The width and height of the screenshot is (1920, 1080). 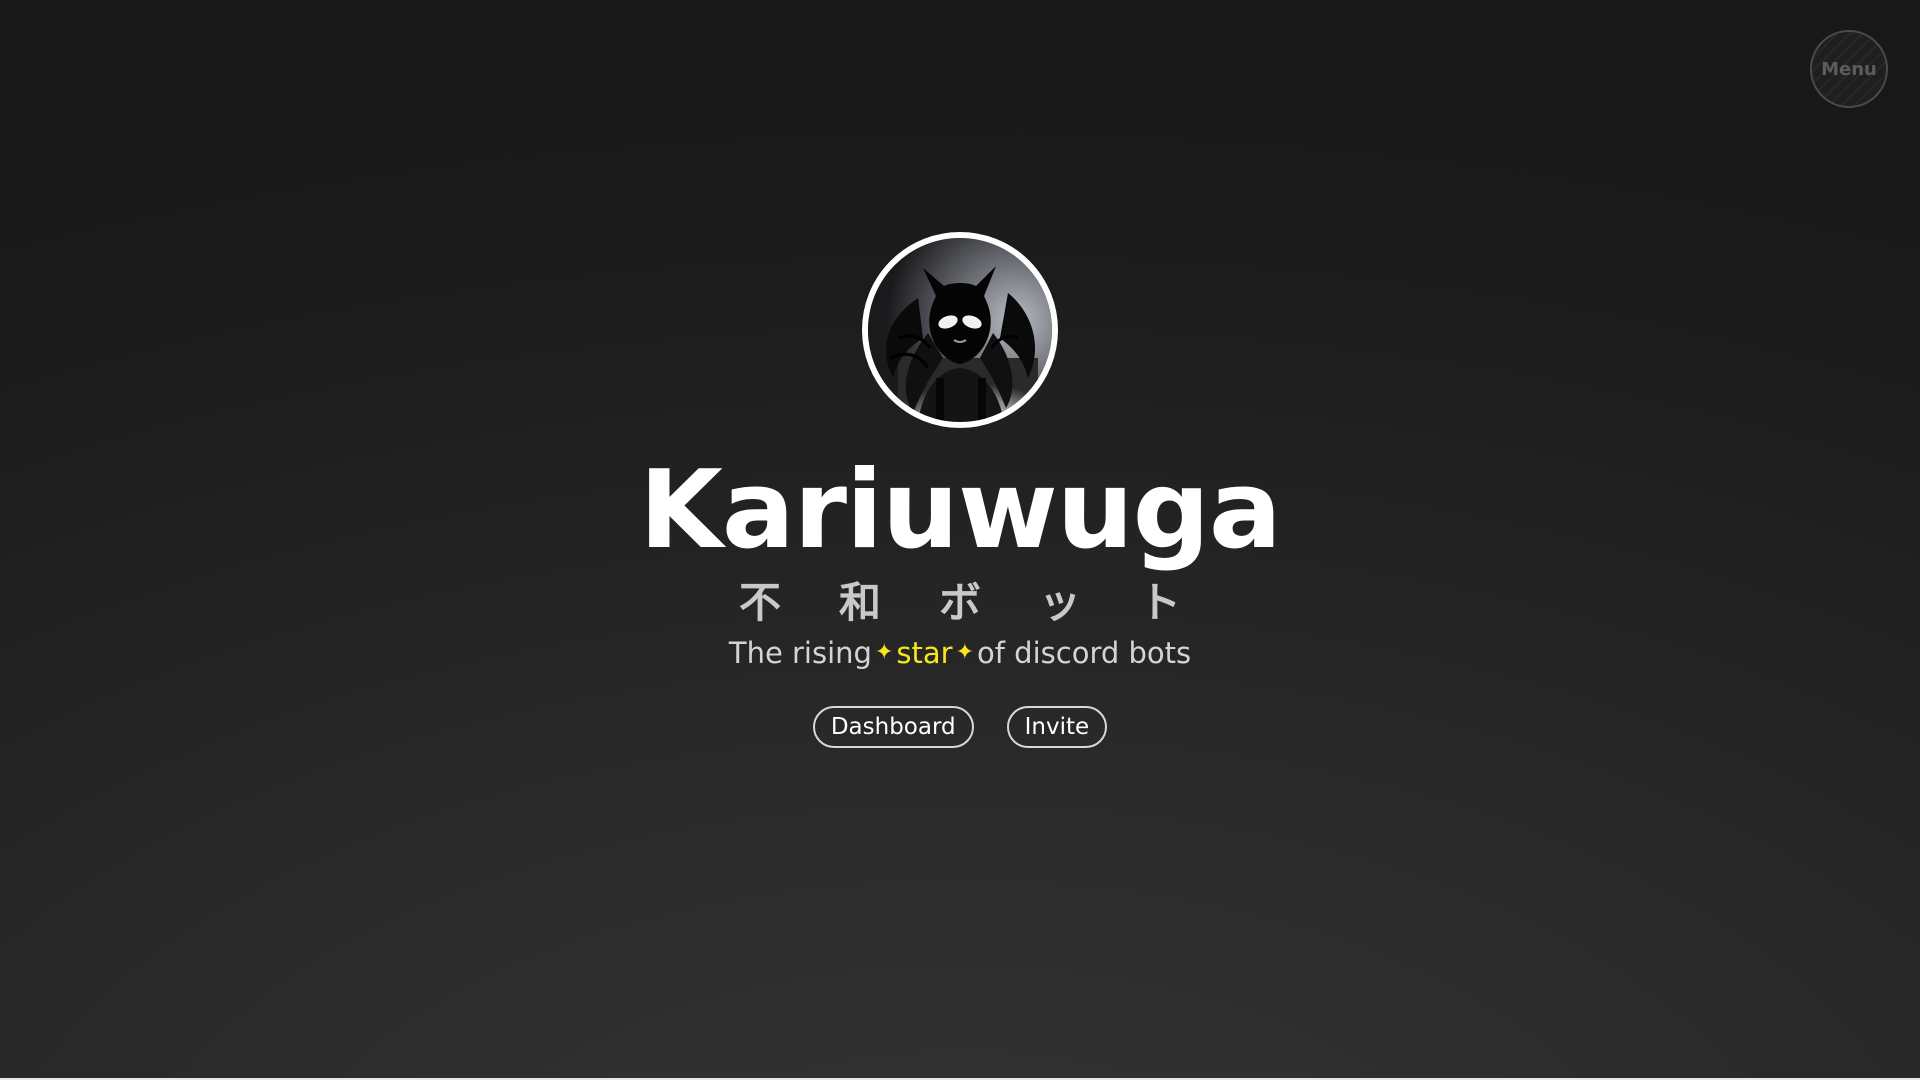 I want to click on menu-button: Menu, so click(x=1849, y=69).